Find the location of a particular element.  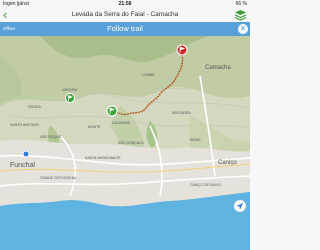

battery-label: 66 % is located at coordinates (241, 4).